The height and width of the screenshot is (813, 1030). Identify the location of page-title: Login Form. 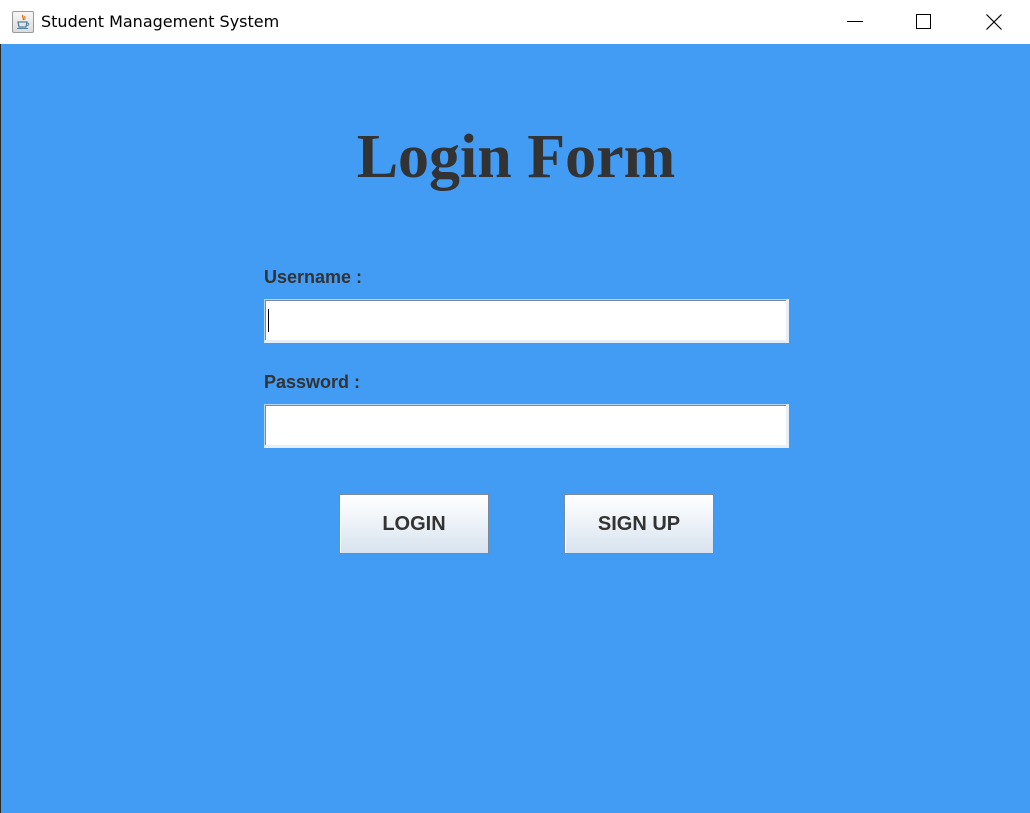
(516, 157).